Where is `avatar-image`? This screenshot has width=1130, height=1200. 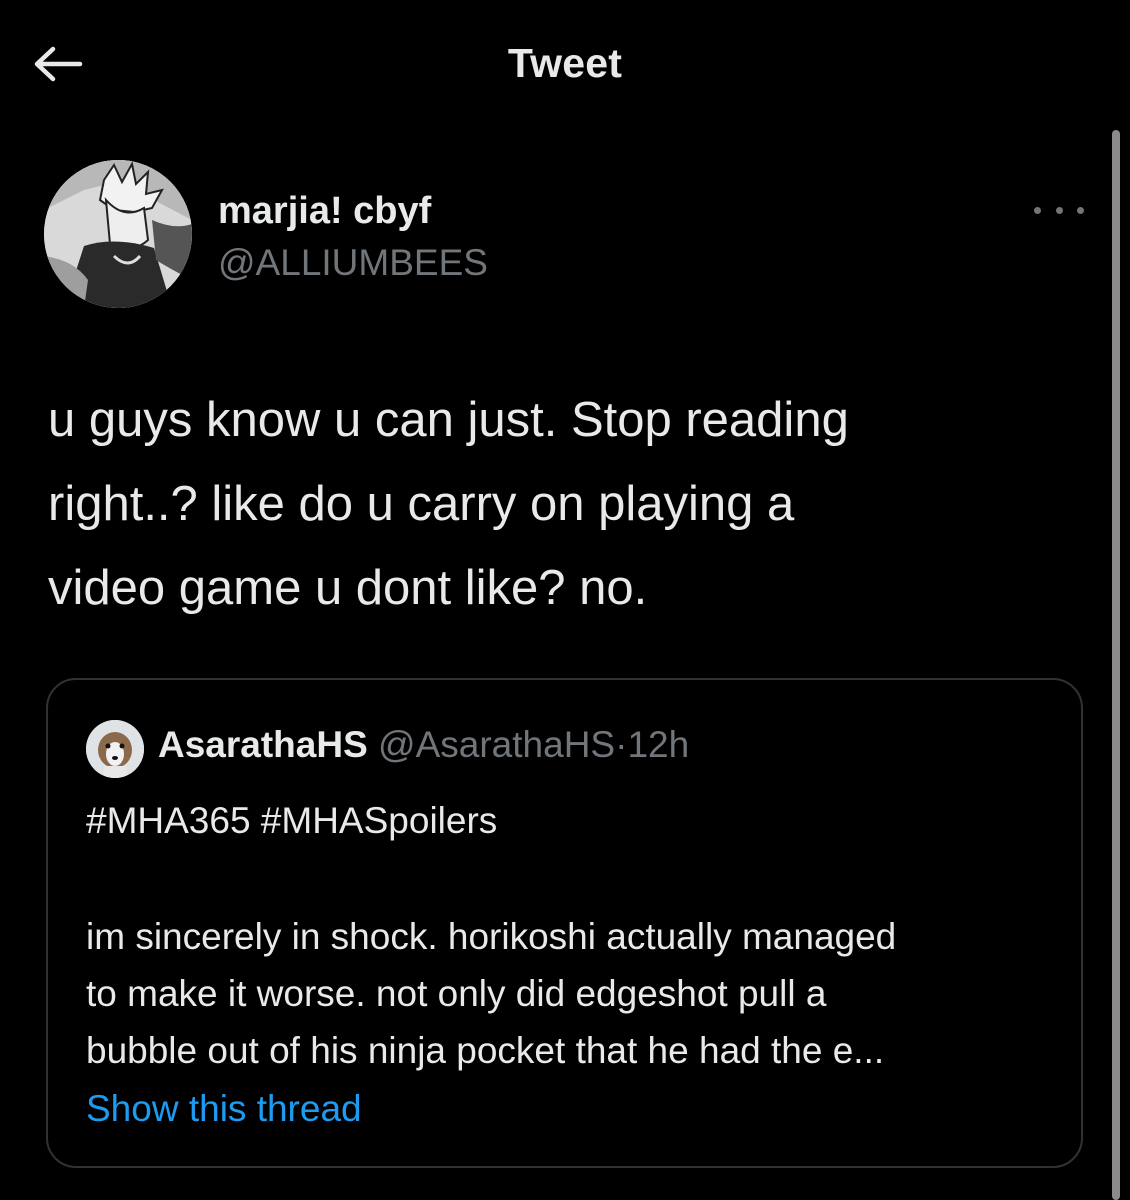 avatar-image is located at coordinates (118, 234).